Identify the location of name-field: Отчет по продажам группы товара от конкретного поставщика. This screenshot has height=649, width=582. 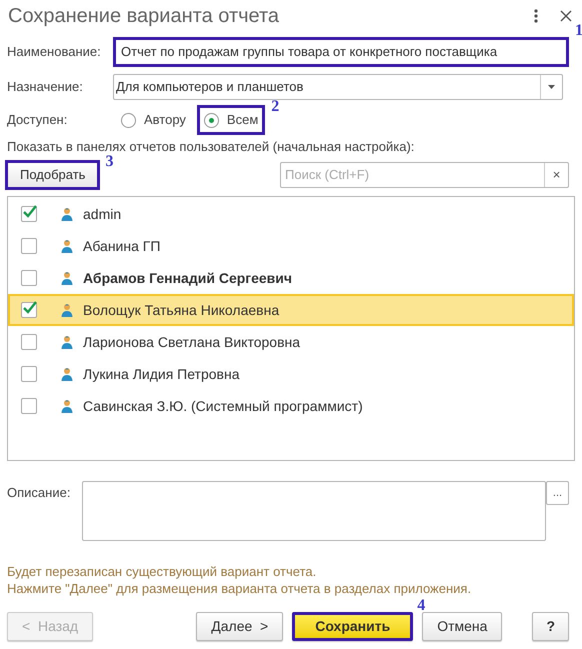
(341, 52).